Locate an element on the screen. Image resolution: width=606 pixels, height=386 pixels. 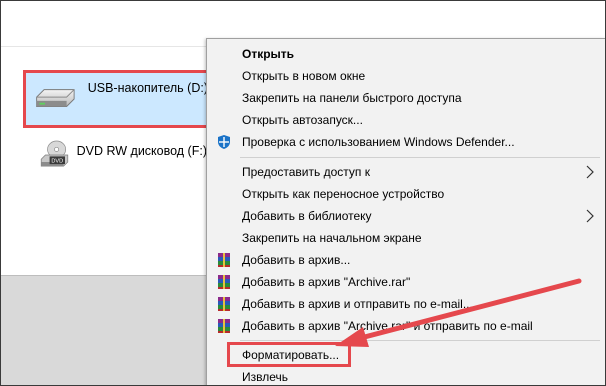
menu-item-label: Открыть как переносное устройство is located at coordinates (343, 194).